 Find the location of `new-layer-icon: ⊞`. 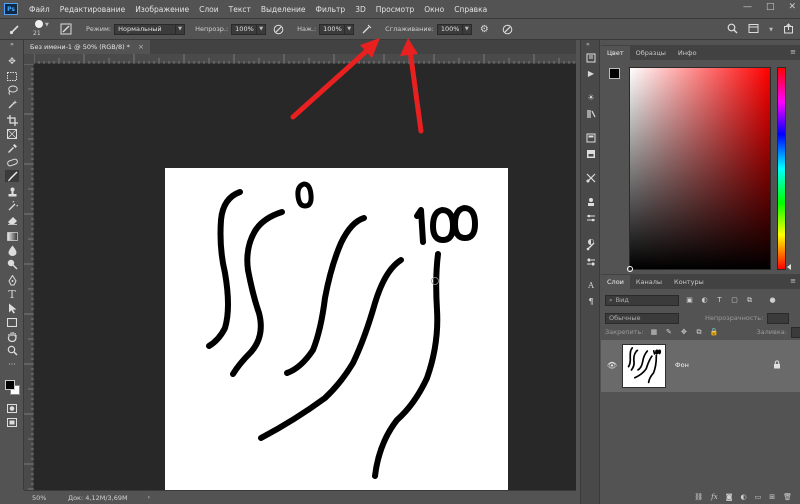

new-layer-icon: ⊞ is located at coordinates (772, 497).